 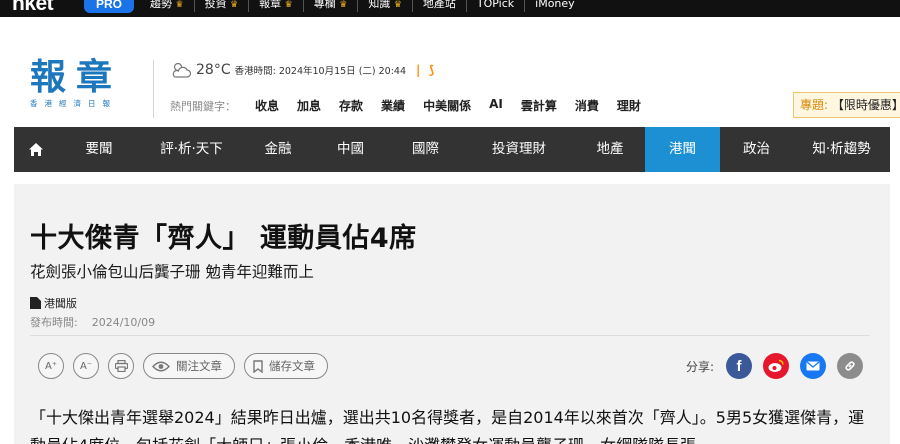 What do you see at coordinates (841, 149) in the screenshot?
I see `nav-item-trends: 知·析趨勢` at bounding box center [841, 149].